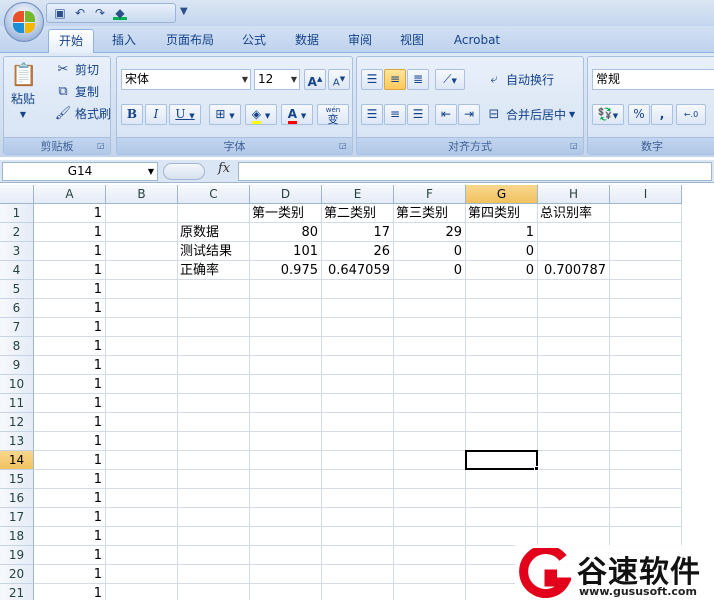  I want to click on cell-i8, so click(646, 346).